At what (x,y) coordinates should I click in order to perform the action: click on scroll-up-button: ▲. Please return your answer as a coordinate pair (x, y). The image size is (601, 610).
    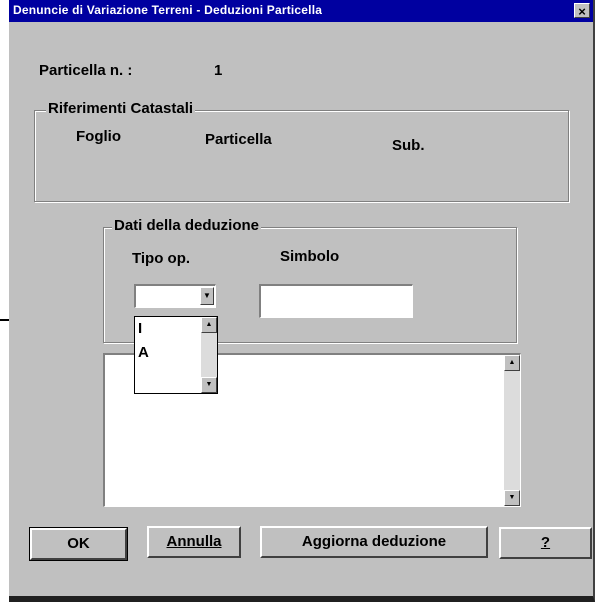
    Looking at the image, I should click on (512, 363).